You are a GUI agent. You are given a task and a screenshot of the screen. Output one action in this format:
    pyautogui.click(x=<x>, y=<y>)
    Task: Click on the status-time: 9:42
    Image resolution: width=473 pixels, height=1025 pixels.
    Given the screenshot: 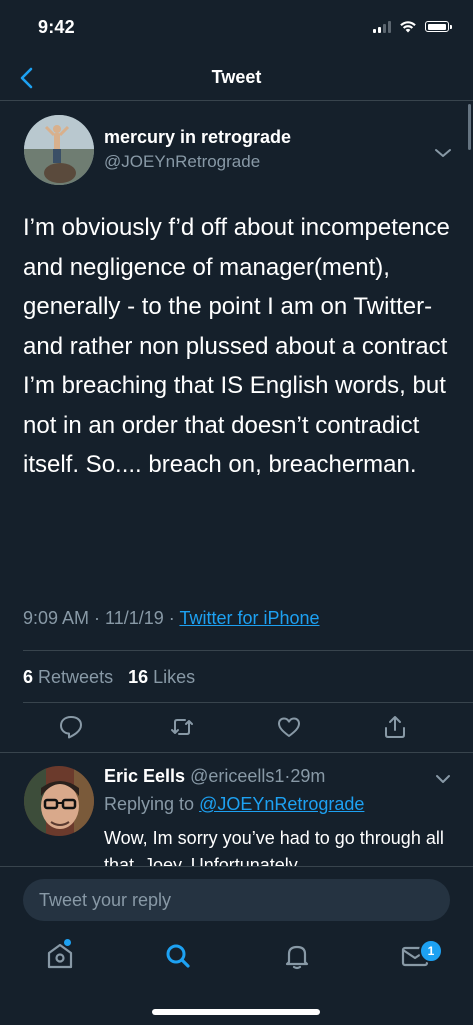 What is the action you would take?
    pyautogui.click(x=56, y=27)
    